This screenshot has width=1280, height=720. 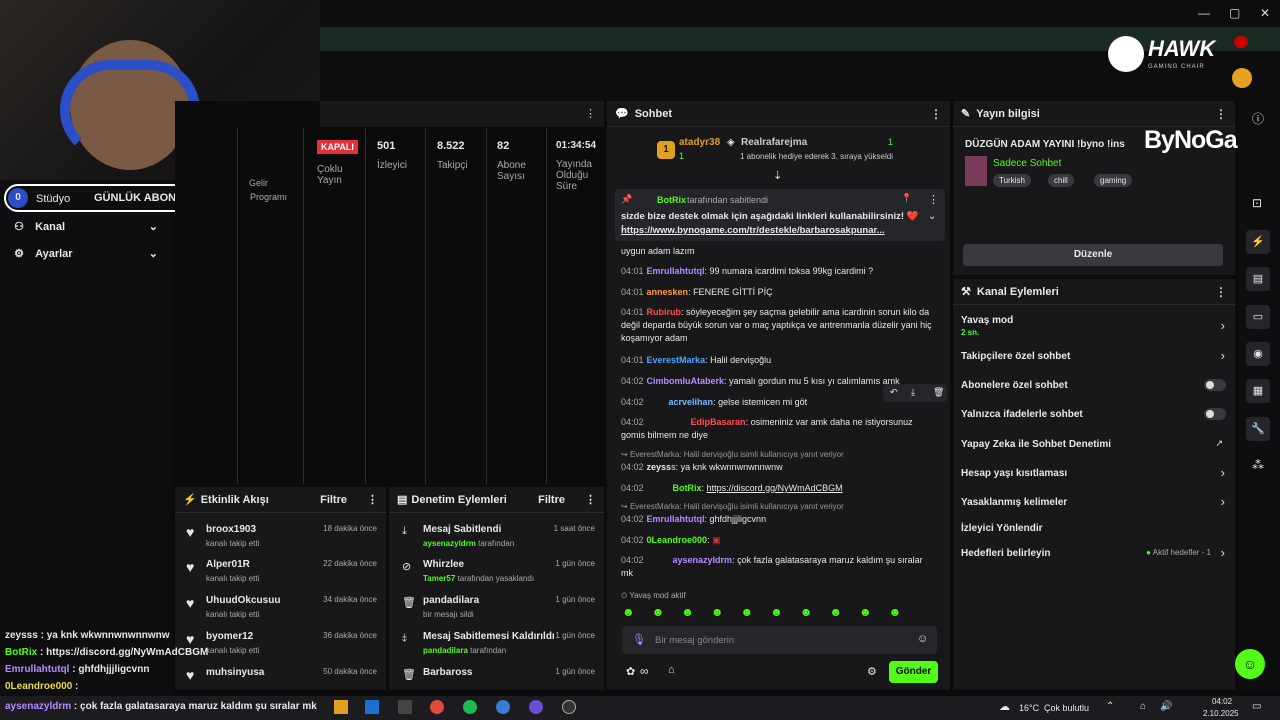 I want to click on user-avatar, so click(x=1242, y=78).